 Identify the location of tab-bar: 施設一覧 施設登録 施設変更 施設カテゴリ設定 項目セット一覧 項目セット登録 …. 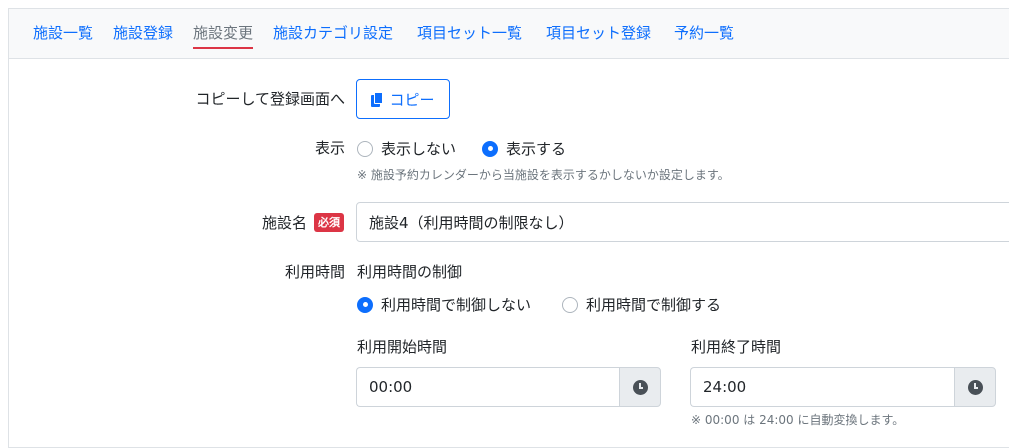
(509, 34).